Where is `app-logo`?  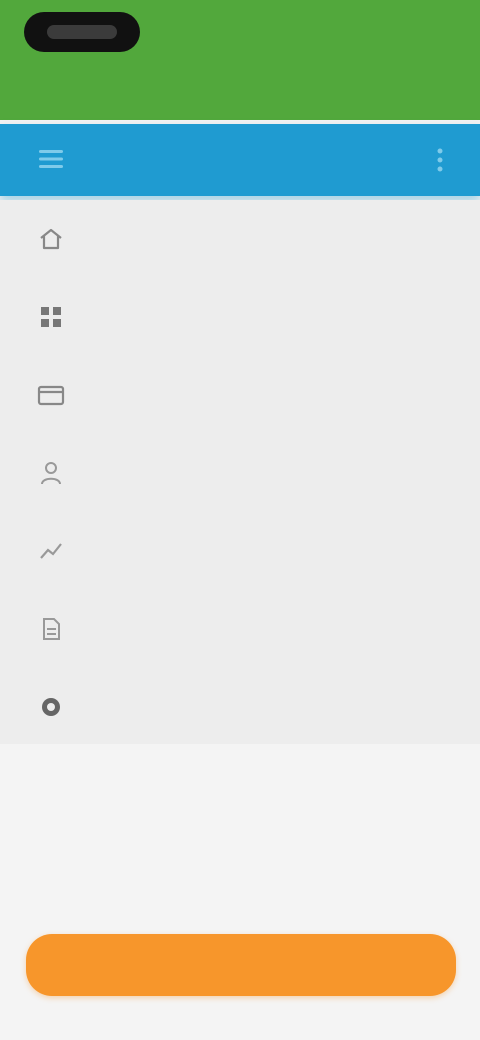
app-logo is located at coordinates (82, 32).